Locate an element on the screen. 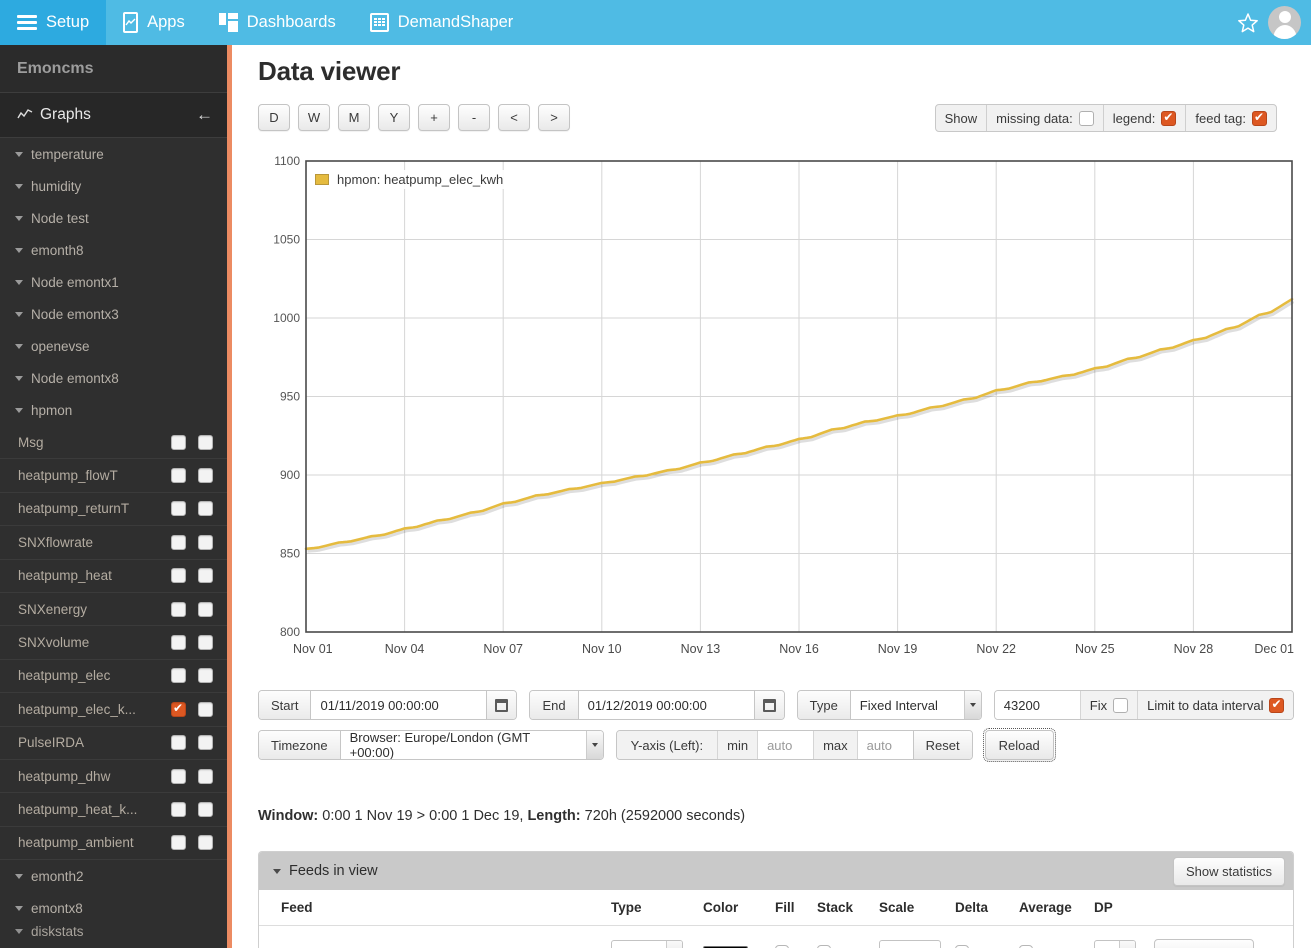  feed-tag-cell: feed tag: is located at coordinates (1231, 118).